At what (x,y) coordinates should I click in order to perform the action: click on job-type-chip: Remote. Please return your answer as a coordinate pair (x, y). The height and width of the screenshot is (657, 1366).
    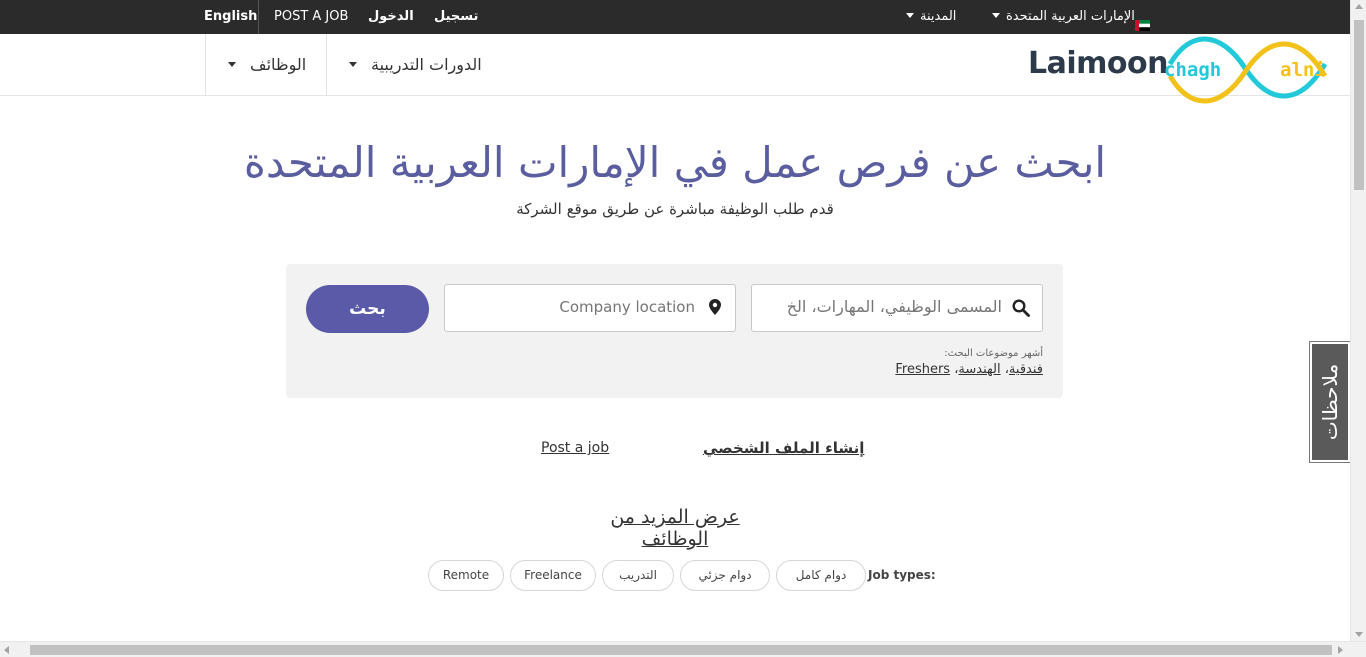
    Looking at the image, I should click on (466, 575).